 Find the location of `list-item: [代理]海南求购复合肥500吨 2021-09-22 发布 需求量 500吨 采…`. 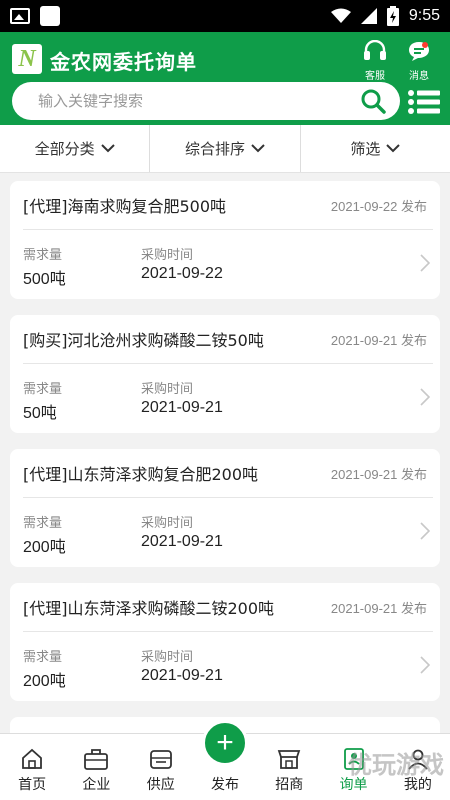

list-item: [代理]海南求购复合肥500吨 2021-09-22 发布 需求量 500吨 采… is located at coordinates (225, 240).